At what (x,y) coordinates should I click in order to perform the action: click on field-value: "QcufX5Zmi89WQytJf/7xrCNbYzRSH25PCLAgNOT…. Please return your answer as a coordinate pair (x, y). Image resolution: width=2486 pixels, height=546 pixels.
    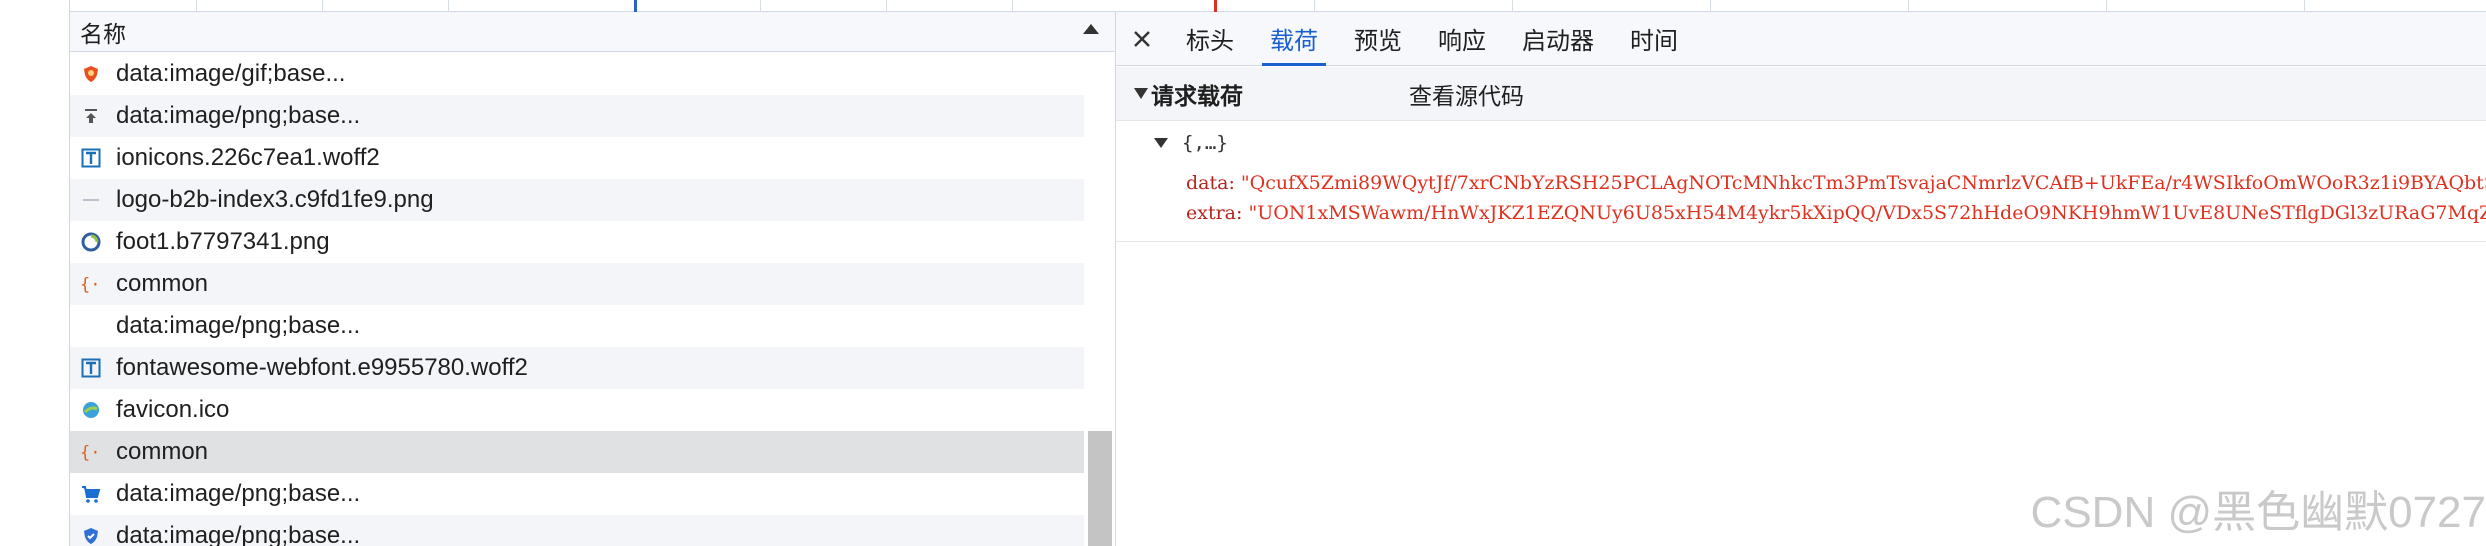
    Looking at the image, I should click on (1863, 183).